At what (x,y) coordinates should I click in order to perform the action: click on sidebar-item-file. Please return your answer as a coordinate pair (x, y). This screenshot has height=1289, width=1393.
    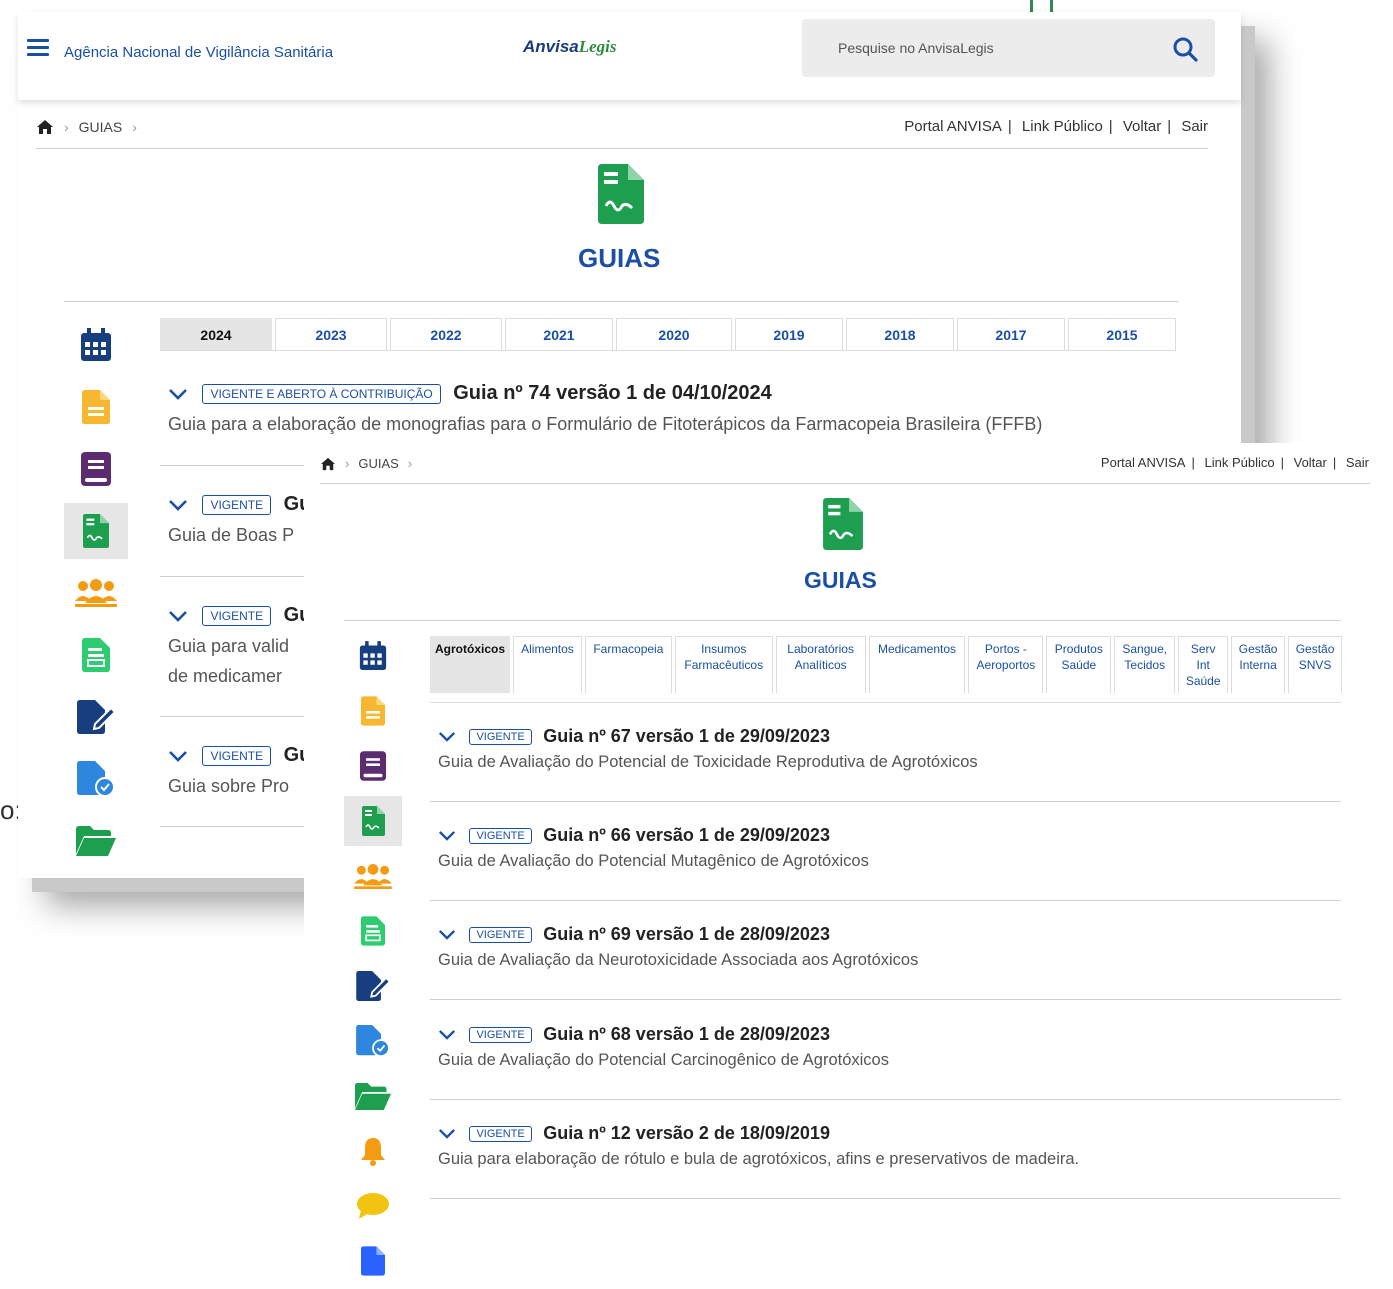
    Looking at the image, I should click on (373, 1261).